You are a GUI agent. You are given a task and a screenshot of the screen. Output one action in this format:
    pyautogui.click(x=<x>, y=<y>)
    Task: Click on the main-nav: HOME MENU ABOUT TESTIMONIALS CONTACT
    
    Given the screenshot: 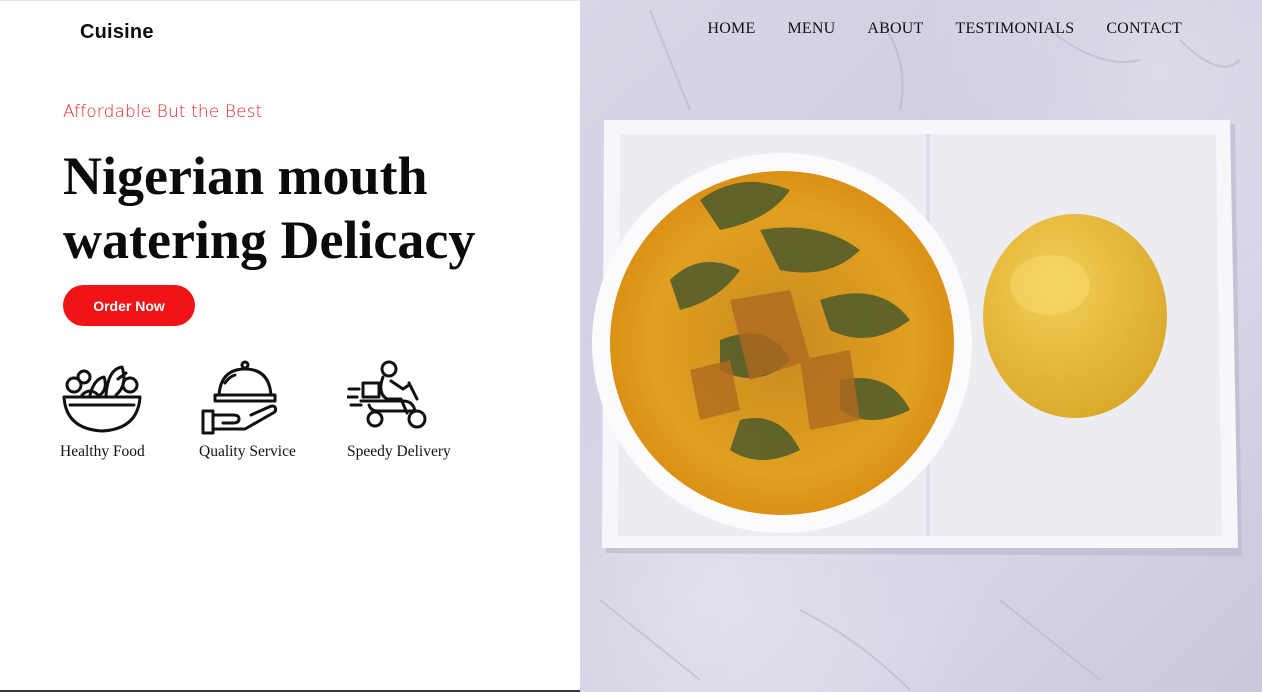 What is the action you would take?
    pyautogui.click(x=945, y=29)
    